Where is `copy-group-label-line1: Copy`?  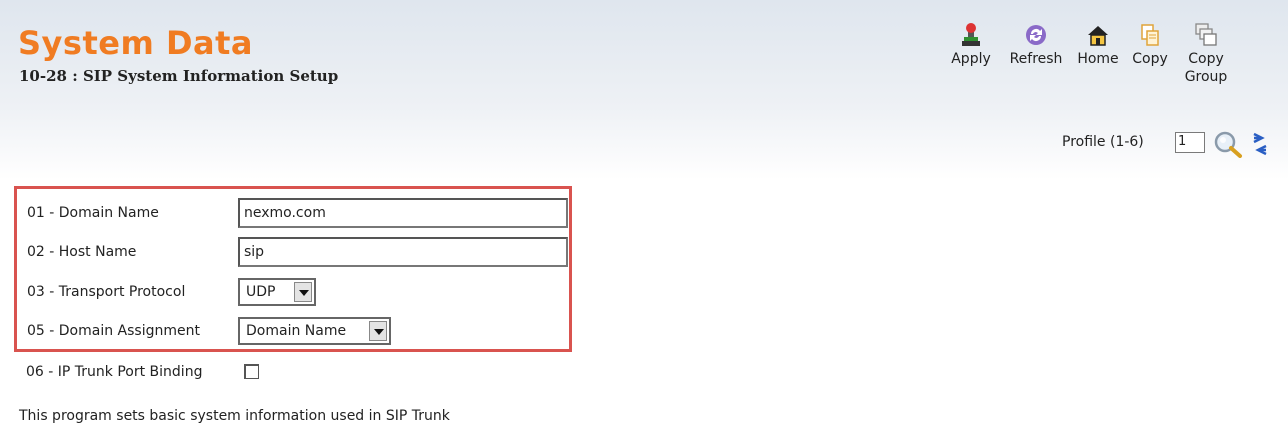 copy-group-label-line1: Copy is located at coordinates (1206, 59).